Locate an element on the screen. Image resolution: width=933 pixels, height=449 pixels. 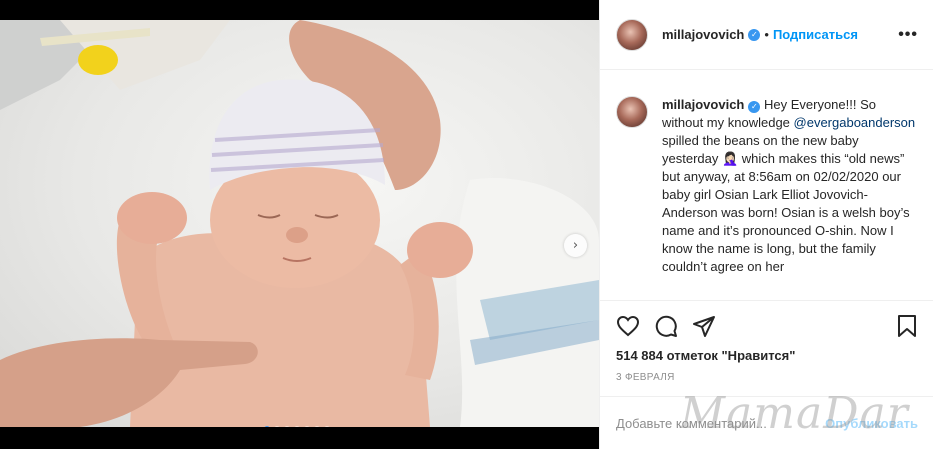
comment-input is located at coordinates (721, 423).